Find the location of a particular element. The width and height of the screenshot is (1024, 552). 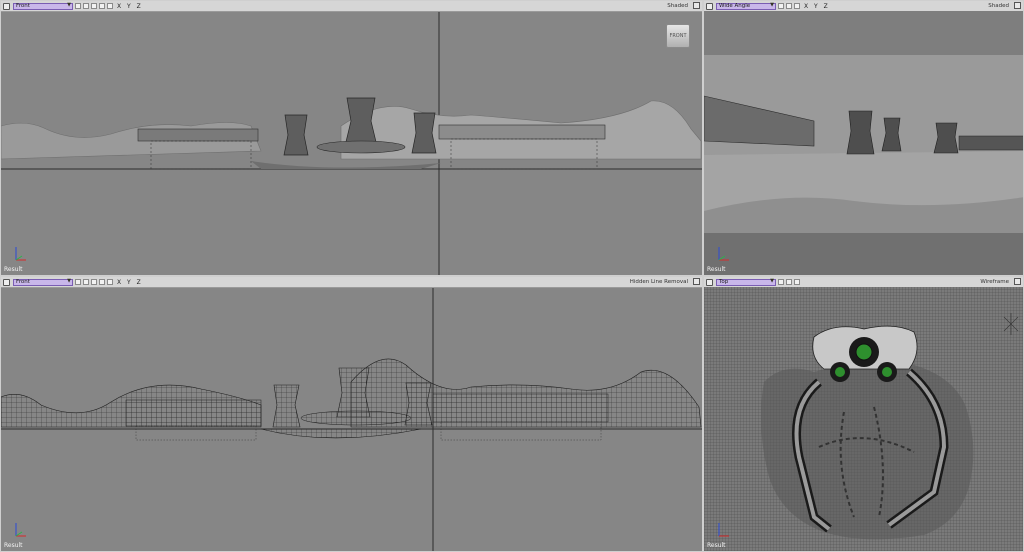

viewport-toolbar: Wide Angle X Y Z Shaded is located at coordinates (863, 6).